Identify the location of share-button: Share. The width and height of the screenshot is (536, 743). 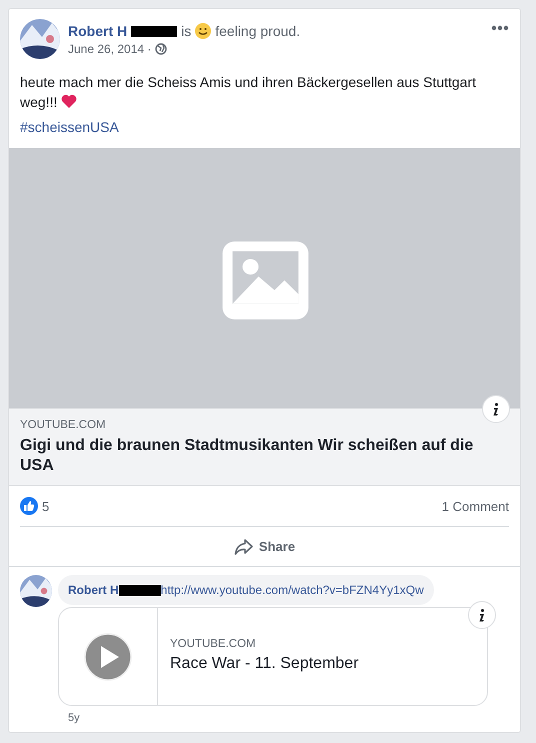
(264, 546).